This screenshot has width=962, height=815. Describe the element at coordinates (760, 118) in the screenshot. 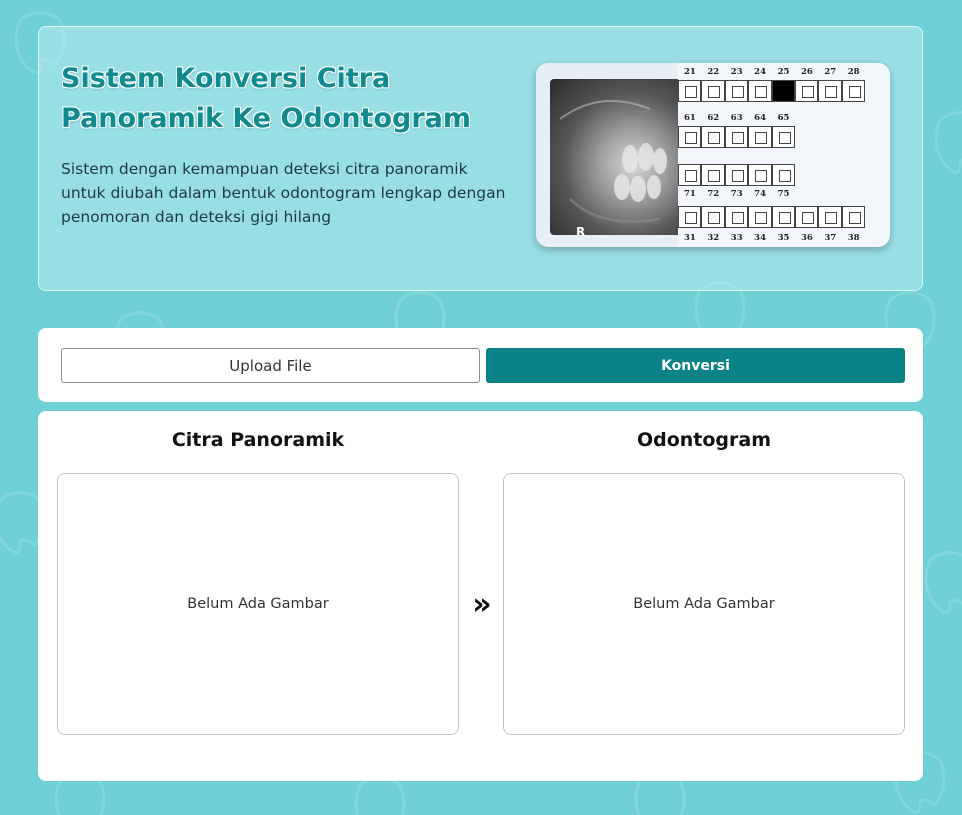

I see `tooth-number: 64` at that location.